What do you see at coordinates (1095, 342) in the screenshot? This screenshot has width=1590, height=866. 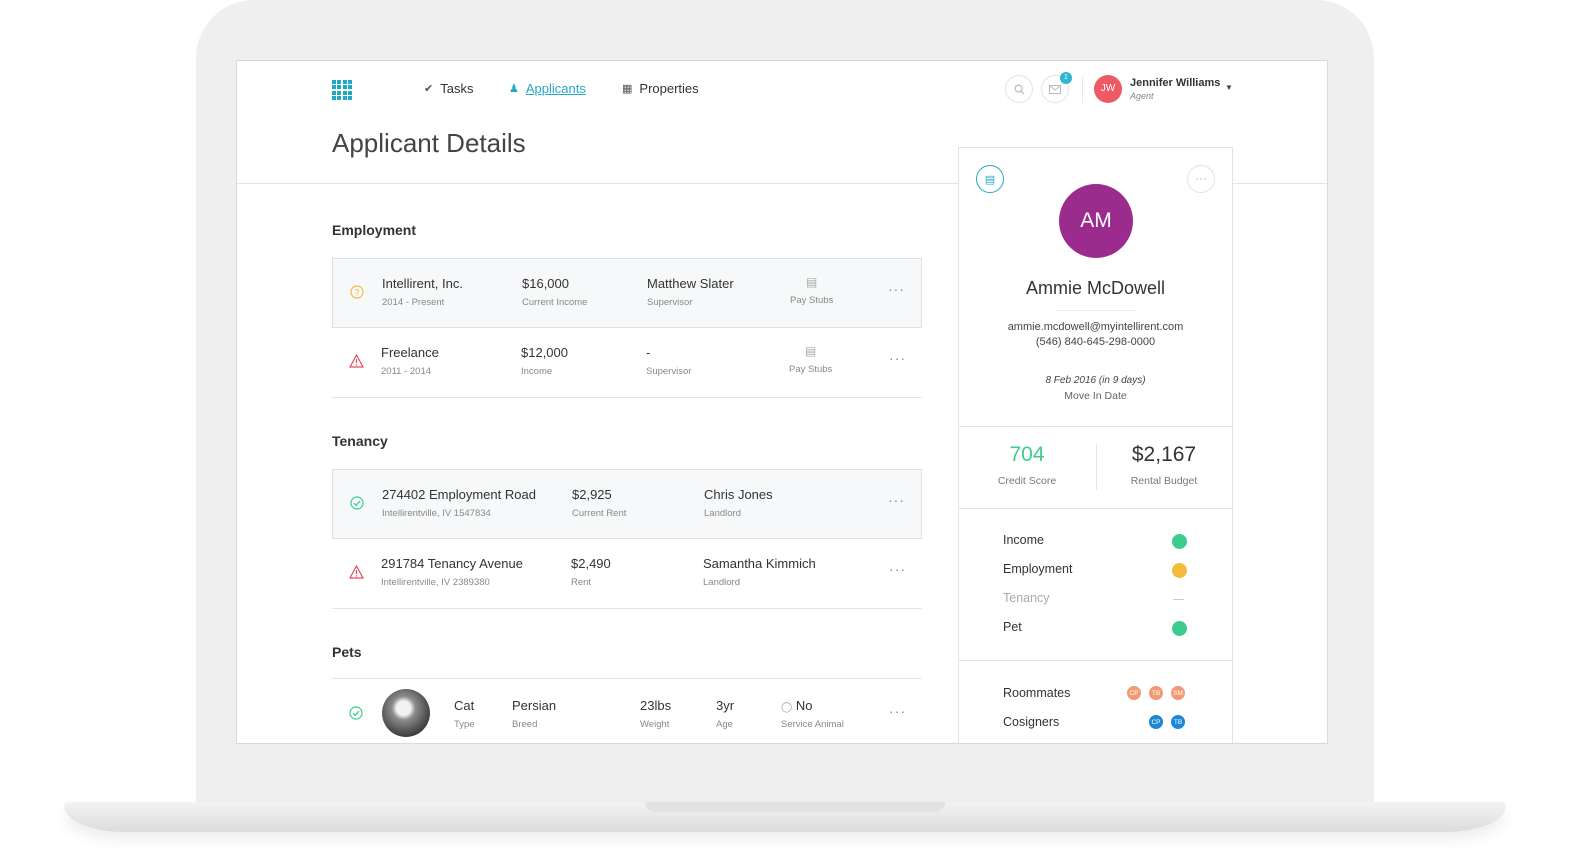 I see `applicant-phone: (546) 840-645-298-0000` at bounding box center [1095, 342].